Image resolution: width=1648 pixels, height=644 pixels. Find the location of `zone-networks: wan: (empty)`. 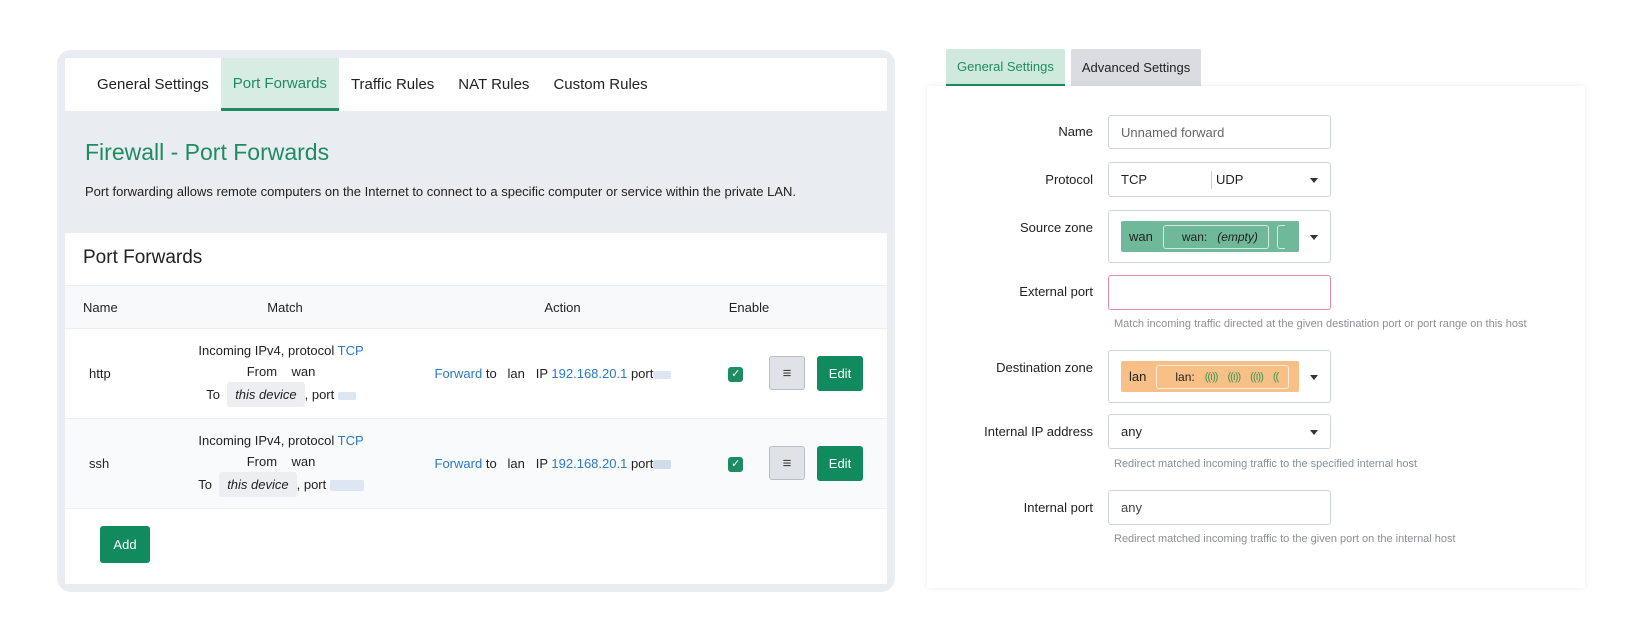

zone-networks: wan: (empty) is located at coordinates (1215, 236).